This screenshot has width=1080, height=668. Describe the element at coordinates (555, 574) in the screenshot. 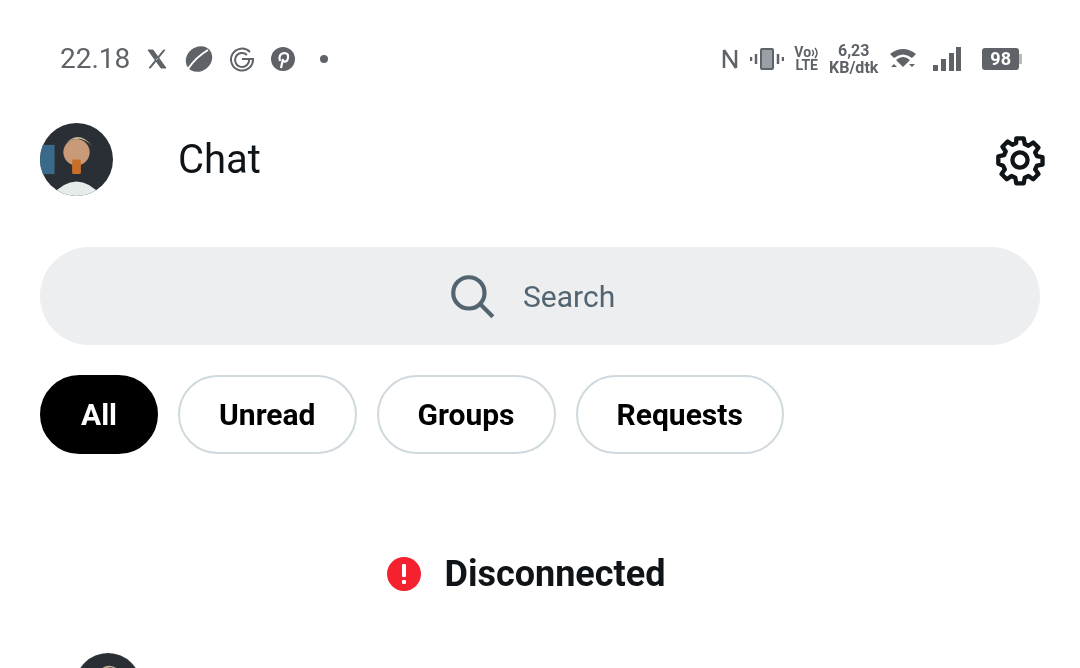

I see `connection-status: Disconnected` at that location.